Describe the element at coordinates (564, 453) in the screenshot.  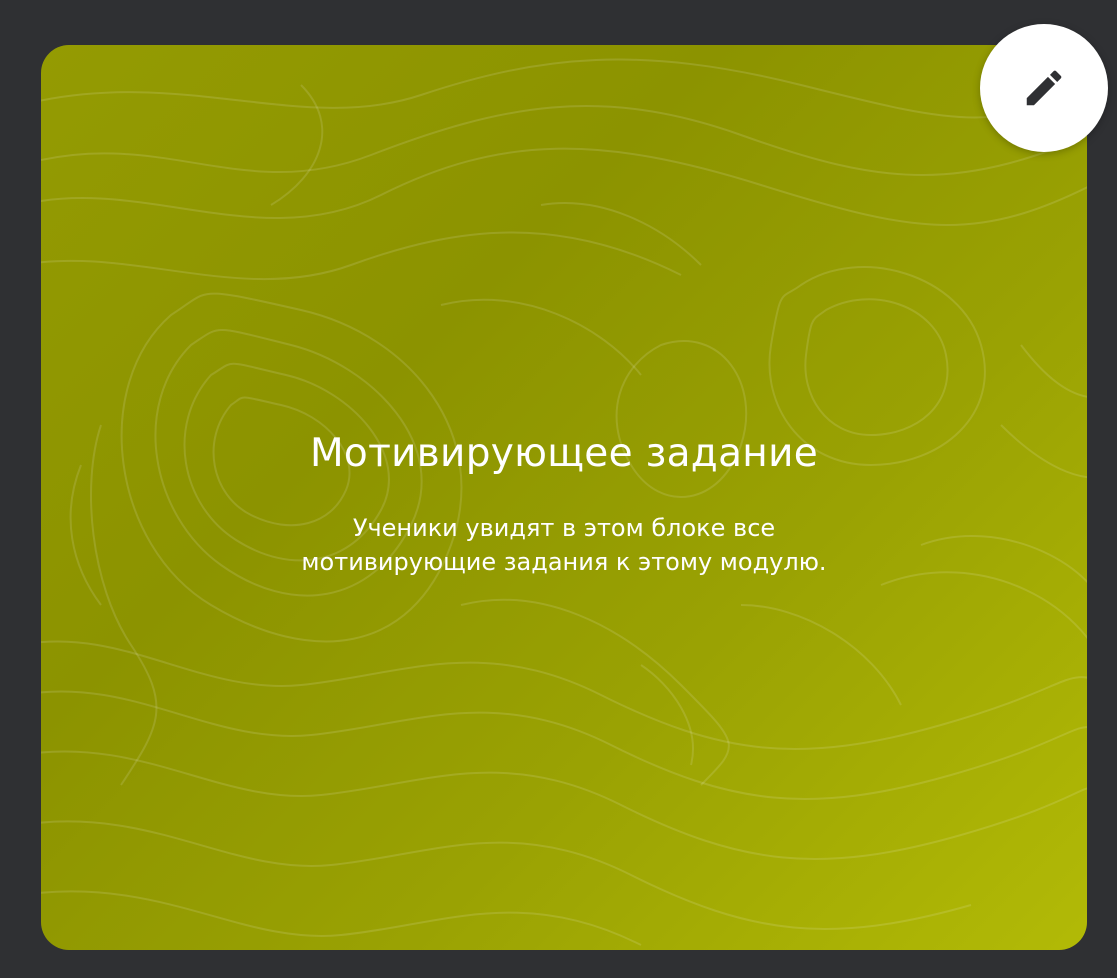
I see `card-title: Мотивирующее задание` at that location.